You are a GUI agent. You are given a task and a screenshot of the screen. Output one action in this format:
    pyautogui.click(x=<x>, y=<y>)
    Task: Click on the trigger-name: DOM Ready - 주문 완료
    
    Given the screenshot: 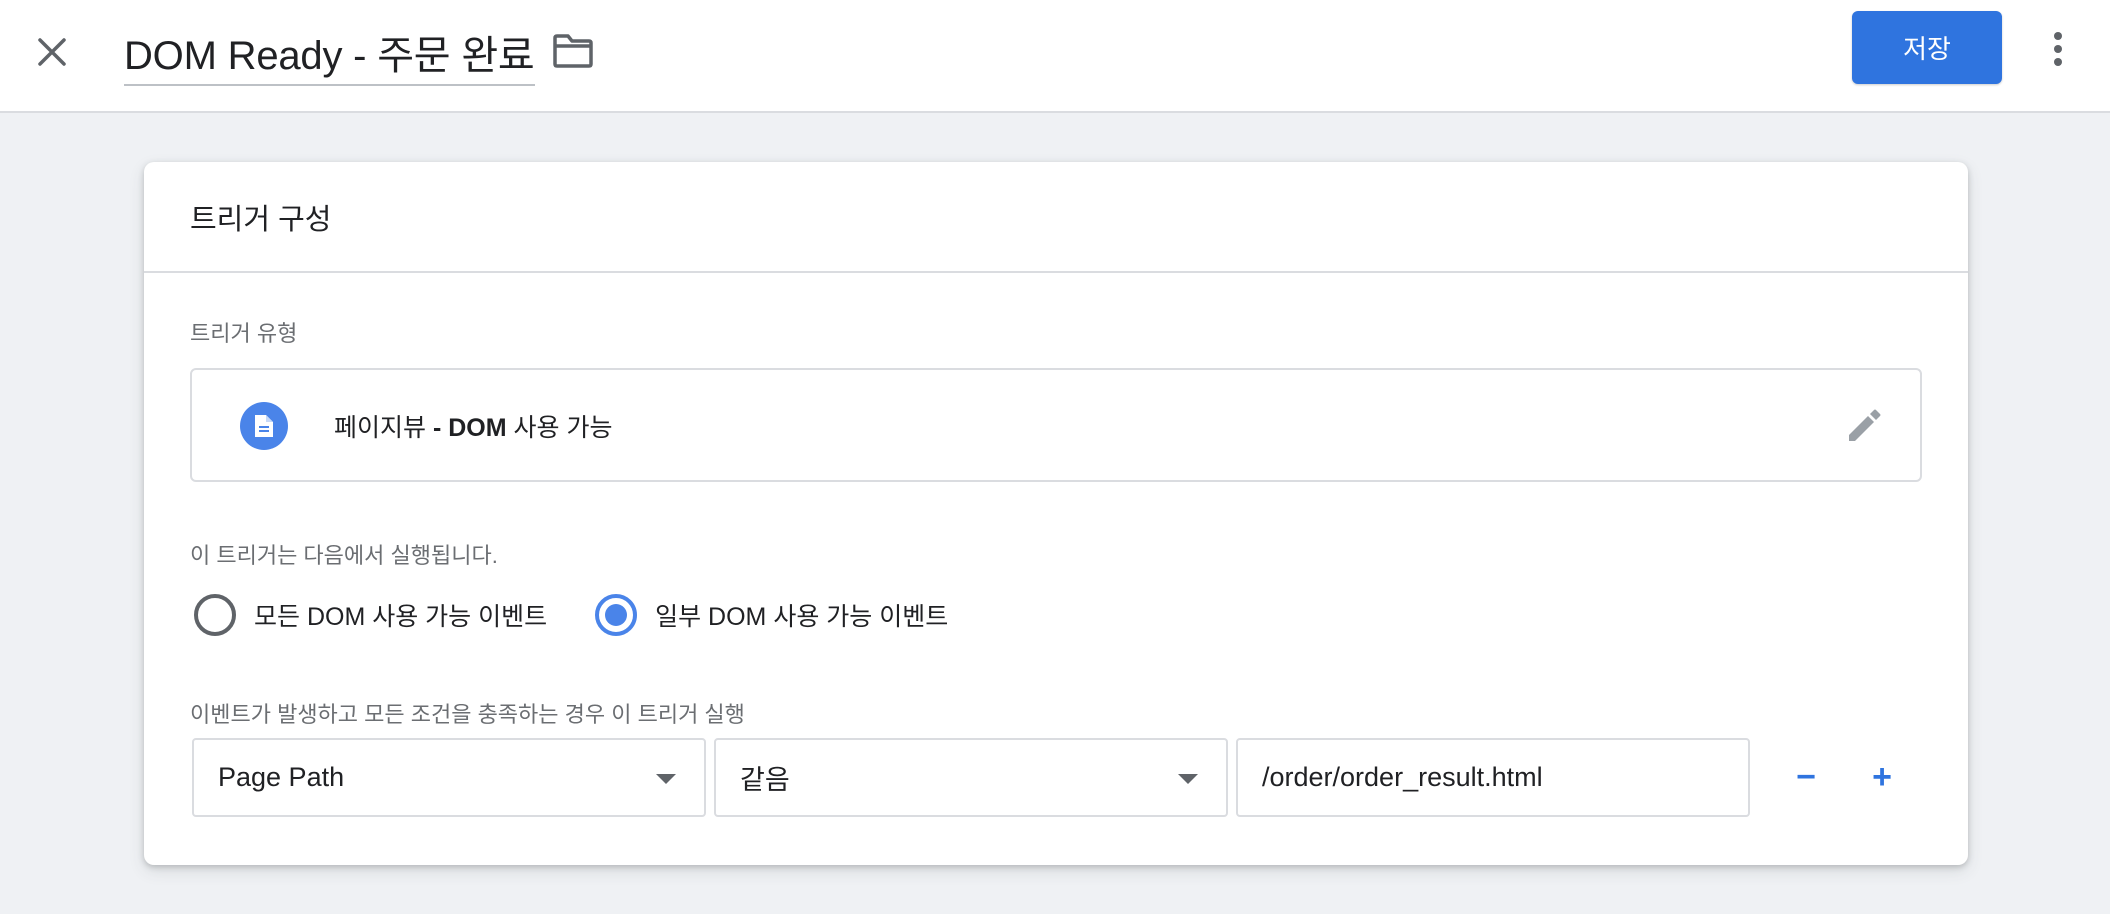 What is the action you would take?
    pyautogui.click(x=329, y=52)
    